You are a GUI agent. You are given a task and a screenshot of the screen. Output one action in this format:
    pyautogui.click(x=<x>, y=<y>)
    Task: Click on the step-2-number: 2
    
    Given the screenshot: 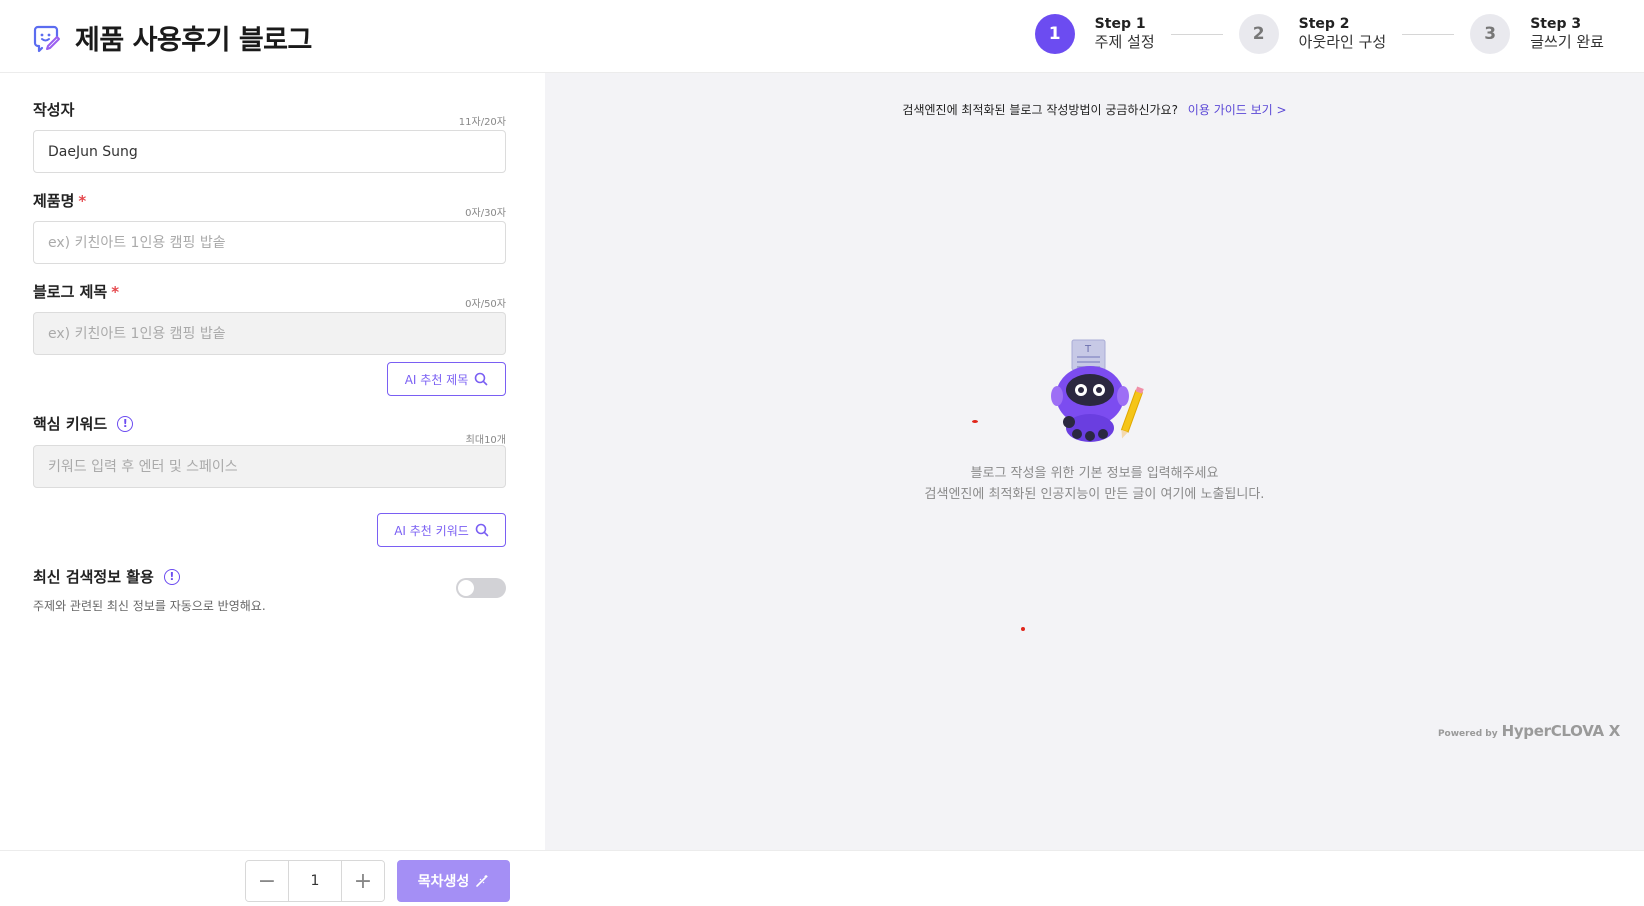 What is the action you would take?
    pyautogui.click(x=1258, y=34)
    